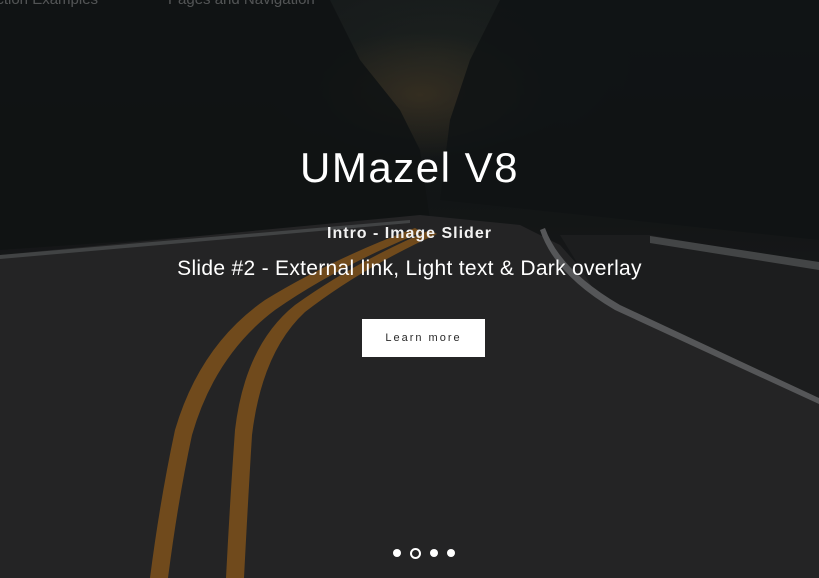  Describe the element at coordinates (409, 5) in the screenshot. I see `top-navigation: ection Examples Pages and Navigation` at that location.